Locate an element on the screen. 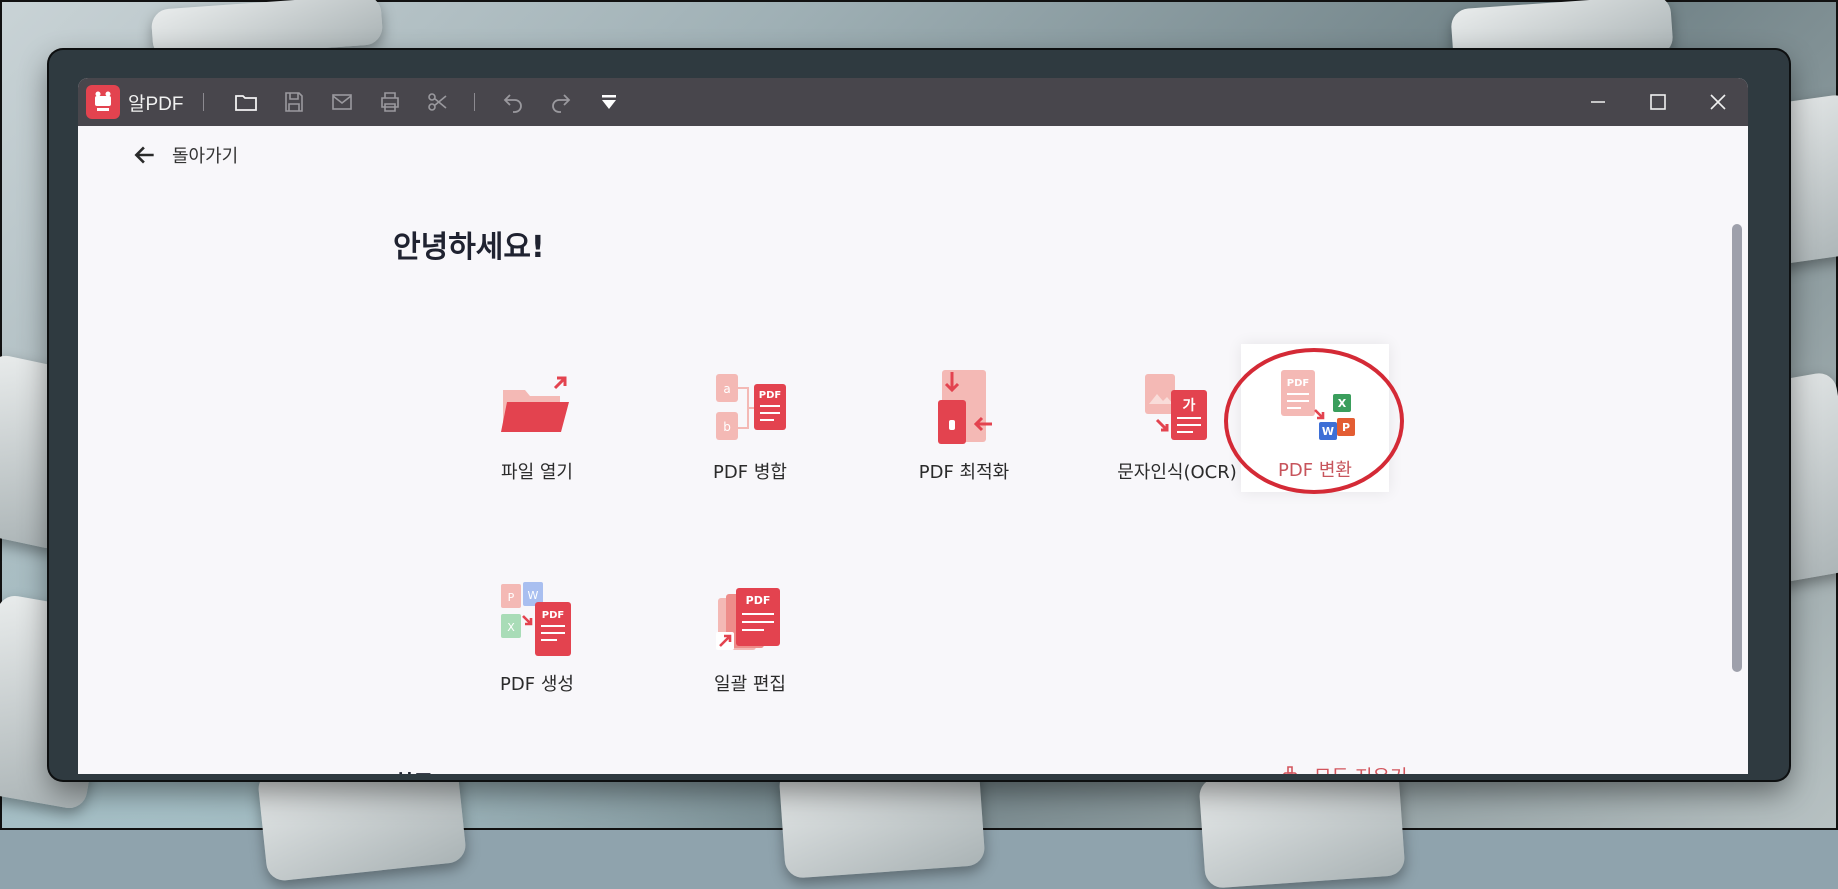 The width and height of the screenshot is (1838, 889). tile-label: PDF 병합 is located at coordinates (750, 472).